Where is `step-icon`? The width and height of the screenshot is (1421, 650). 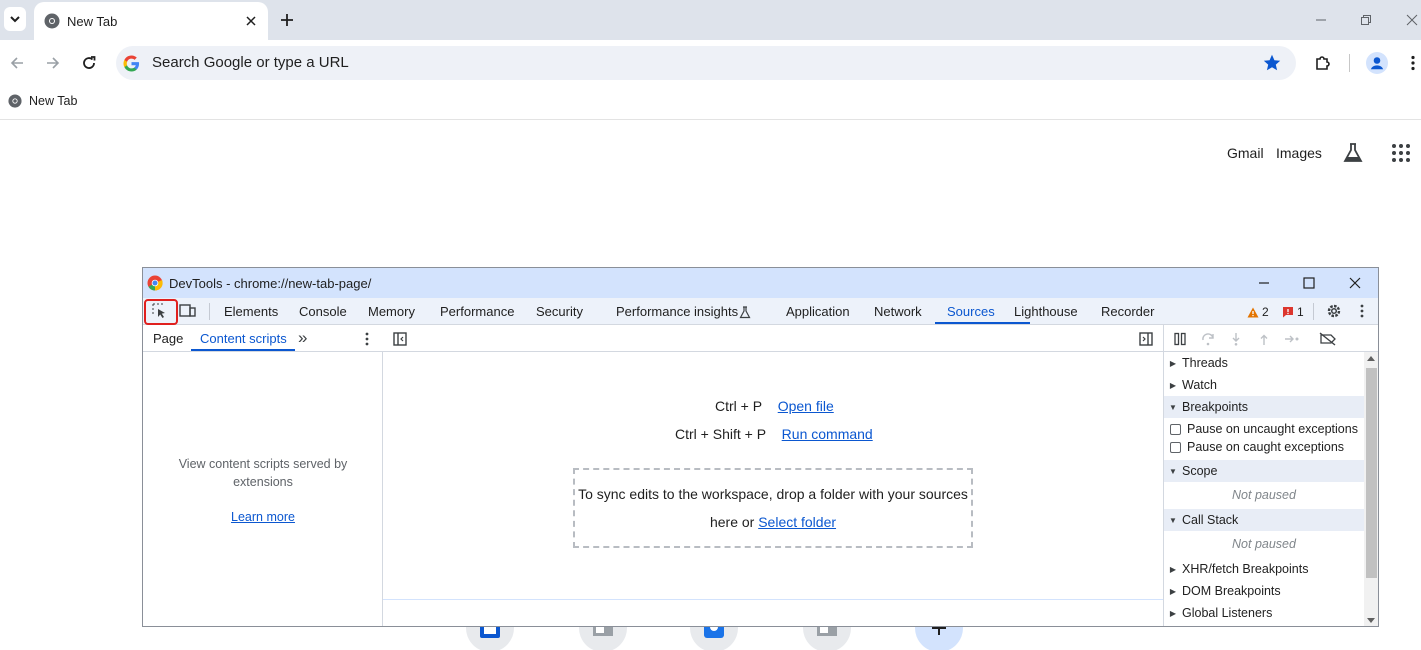 step-icon is located at coordinates (1292, 339).